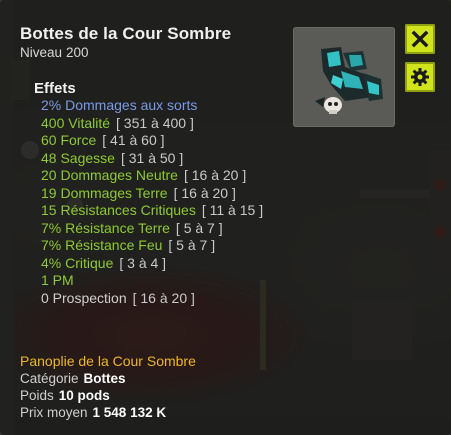 Image resolution: width=451 pixels, height=435 pixels. What do you see at coordinates (126, 33) in the screenshot?
I see `item-name: Bottes de la Cour Sombre` at bounding box center [126, 33].